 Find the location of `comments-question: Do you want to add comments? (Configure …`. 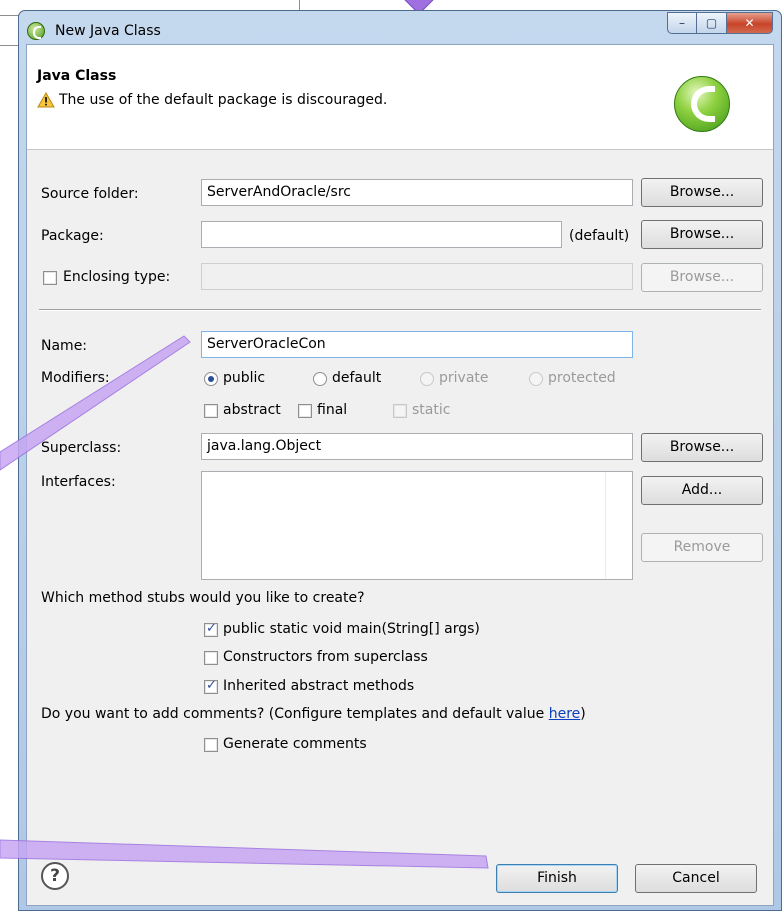

comments-question: Do you want to add comments? (Configure … is located at coordinates (313, 714).